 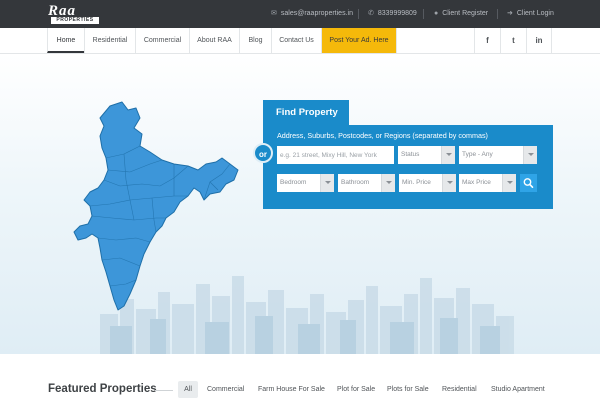 I want to click on bedroom-select-value: Bedroom, so click(x=293, y=182).